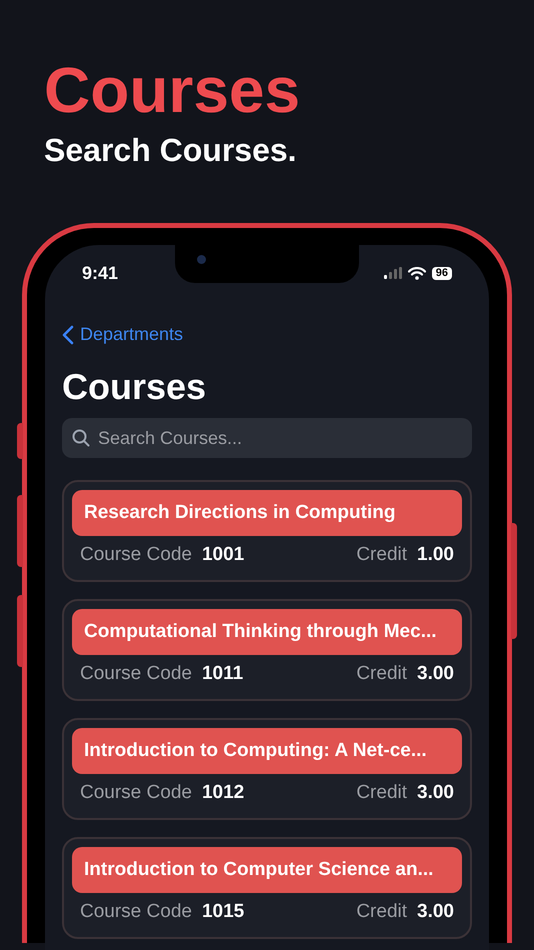 The height and width of the screenshot is (950, 534). I want to click on course-code: 1012, so click(223, 792).